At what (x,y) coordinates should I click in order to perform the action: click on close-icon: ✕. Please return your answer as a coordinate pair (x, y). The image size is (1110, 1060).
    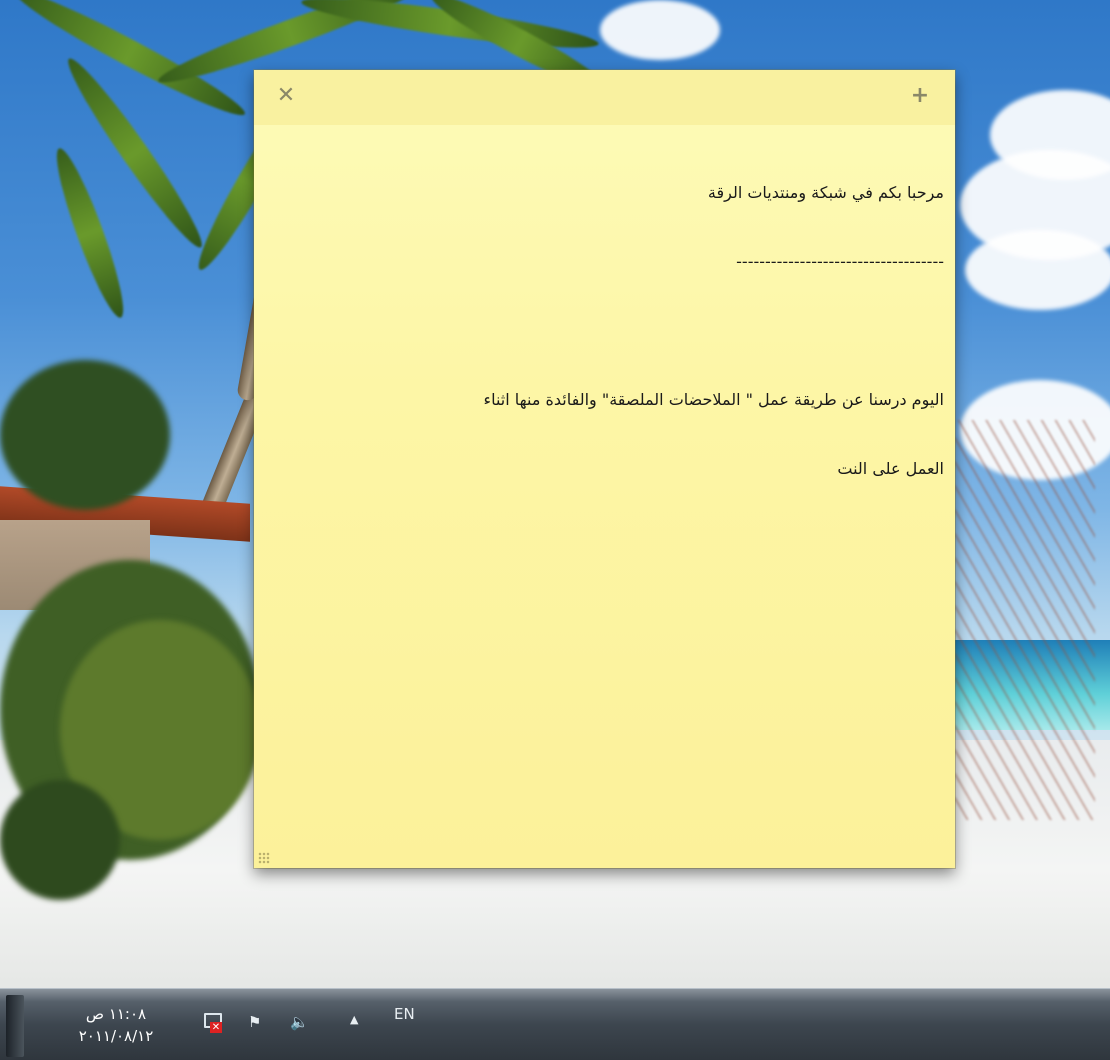
    Looking at the image, I should click on (286, 96).